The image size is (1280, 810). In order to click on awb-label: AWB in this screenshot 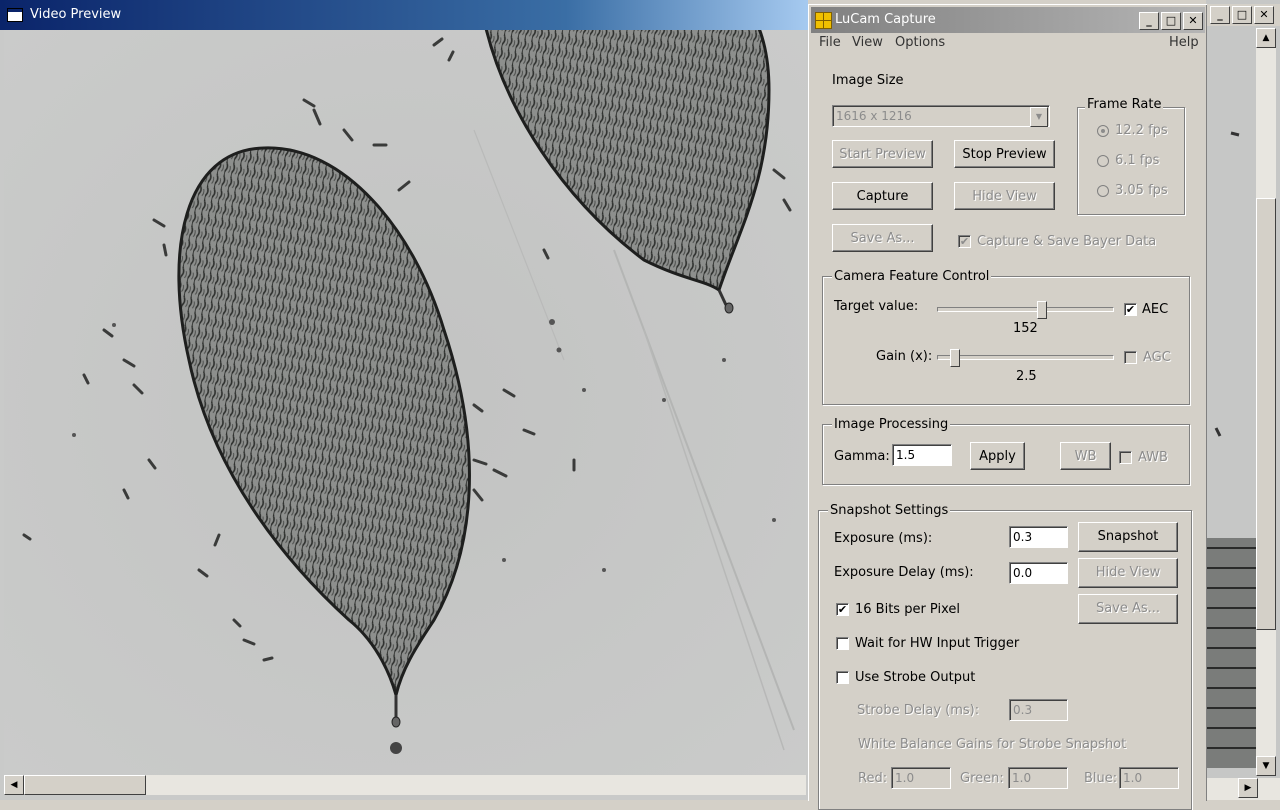, I will do `click(1153, 457)`.